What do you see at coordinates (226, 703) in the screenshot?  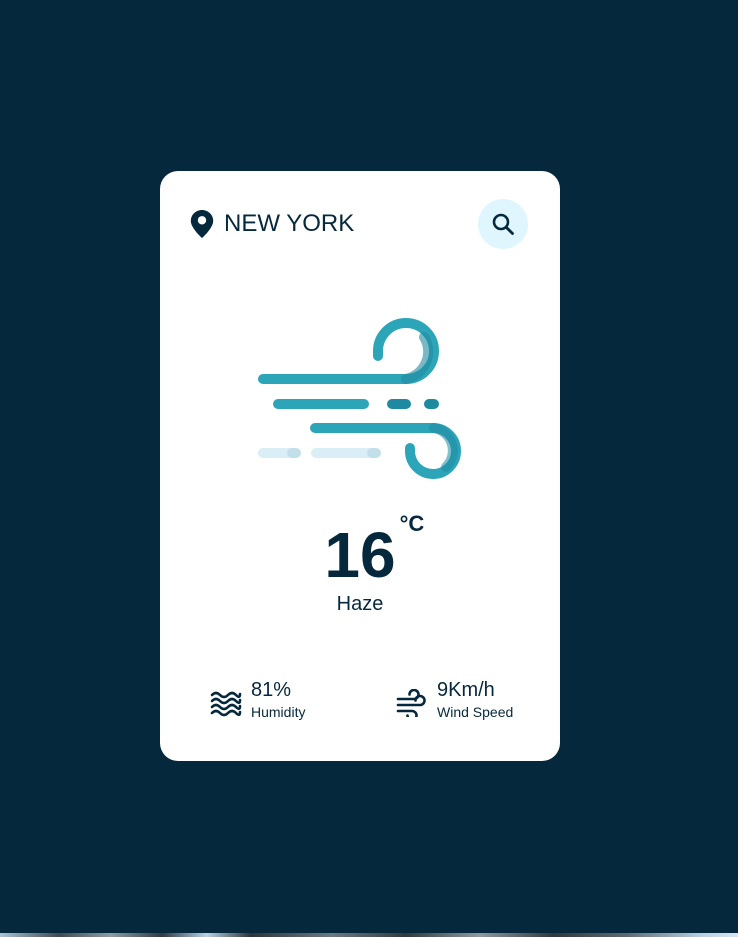 I see `water-waves-icon` at bounding box center [226, 703].